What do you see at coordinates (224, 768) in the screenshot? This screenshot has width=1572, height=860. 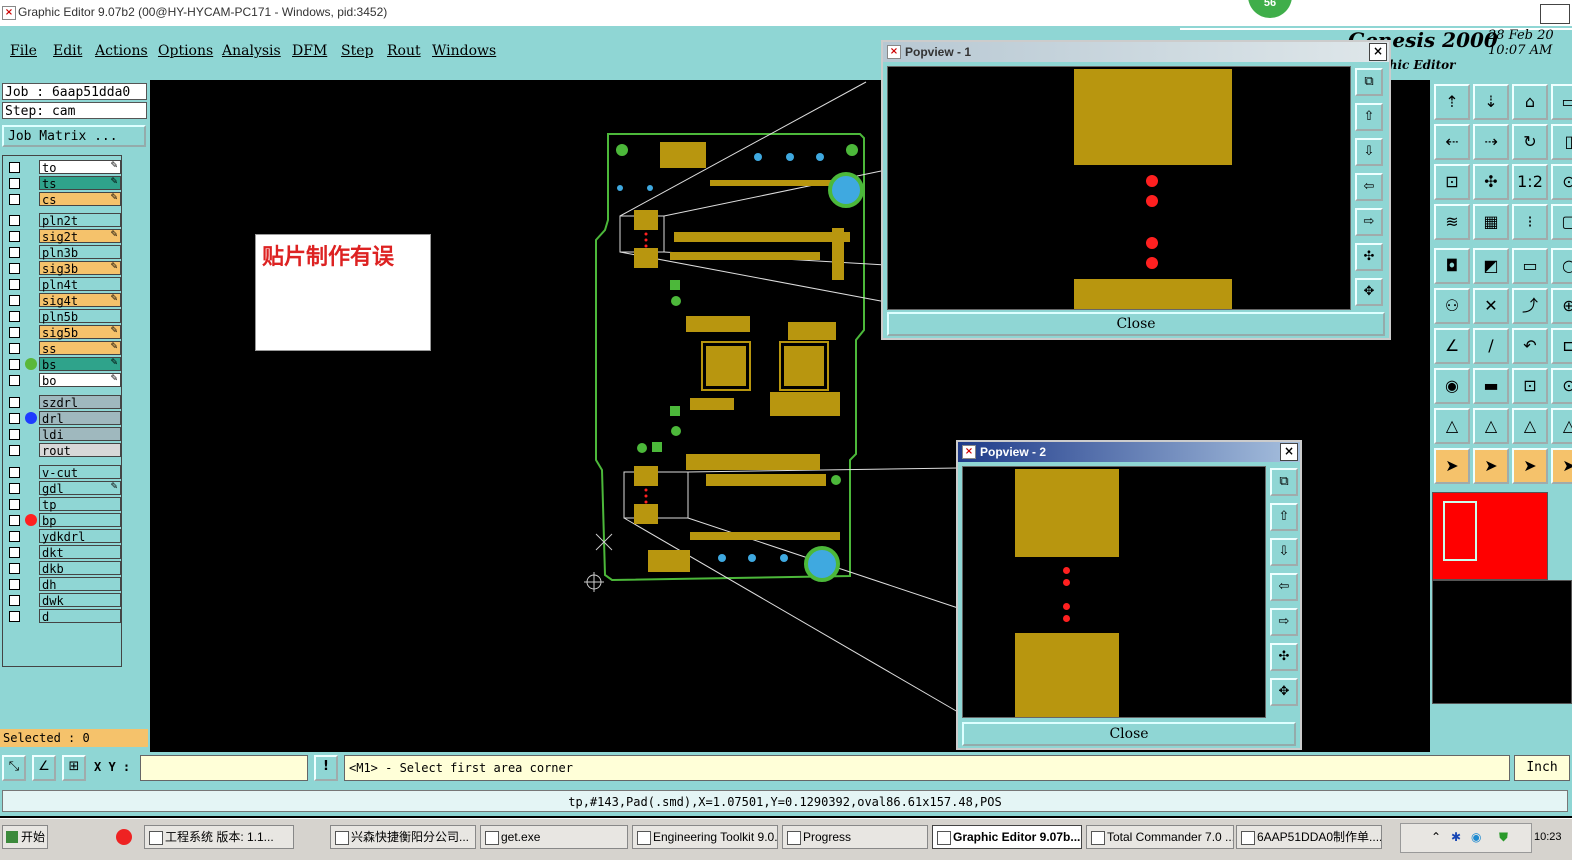 I see `xy-input` at bounding box center [224, 768].